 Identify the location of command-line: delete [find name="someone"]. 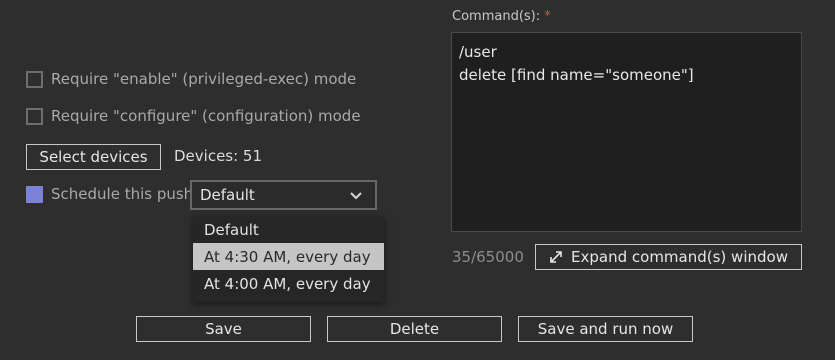
(576, 75).